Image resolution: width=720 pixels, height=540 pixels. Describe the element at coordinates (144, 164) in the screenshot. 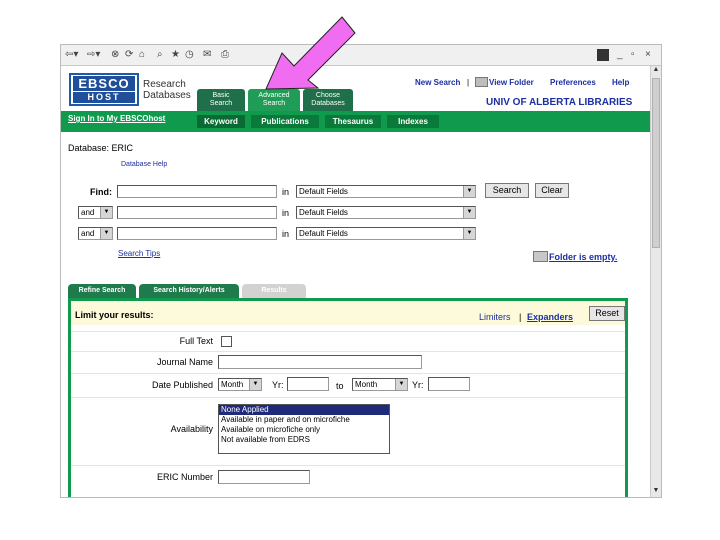

I see `database-help-link: Database Help` at that location.